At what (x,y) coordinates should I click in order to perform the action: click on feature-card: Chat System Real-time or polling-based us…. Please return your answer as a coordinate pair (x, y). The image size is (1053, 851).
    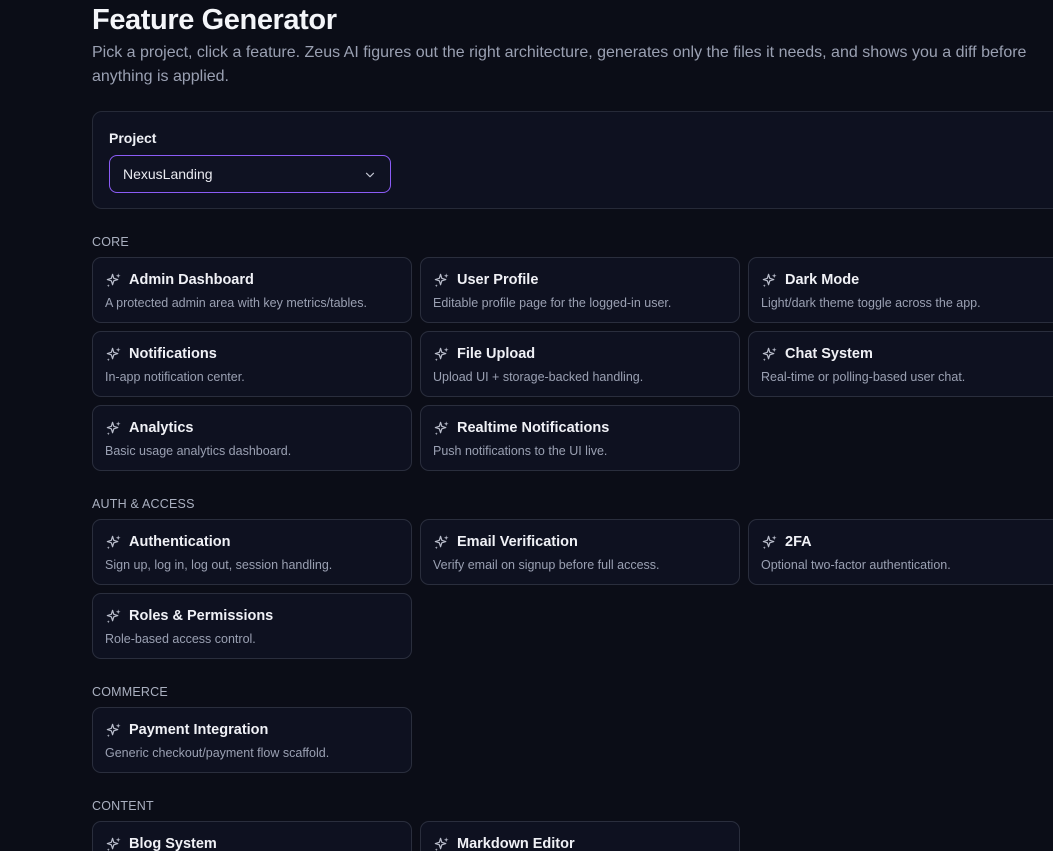
    Looking at the image, I should click on (900, 364).